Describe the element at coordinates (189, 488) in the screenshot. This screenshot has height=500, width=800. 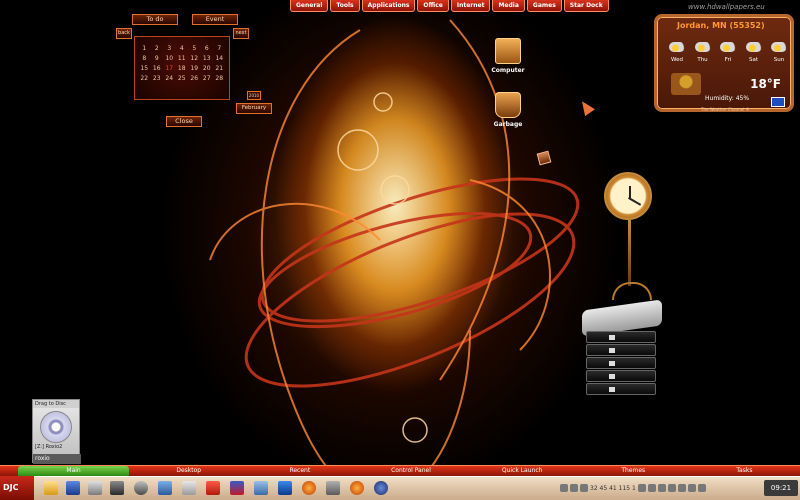
I see `document-icon` at that location.